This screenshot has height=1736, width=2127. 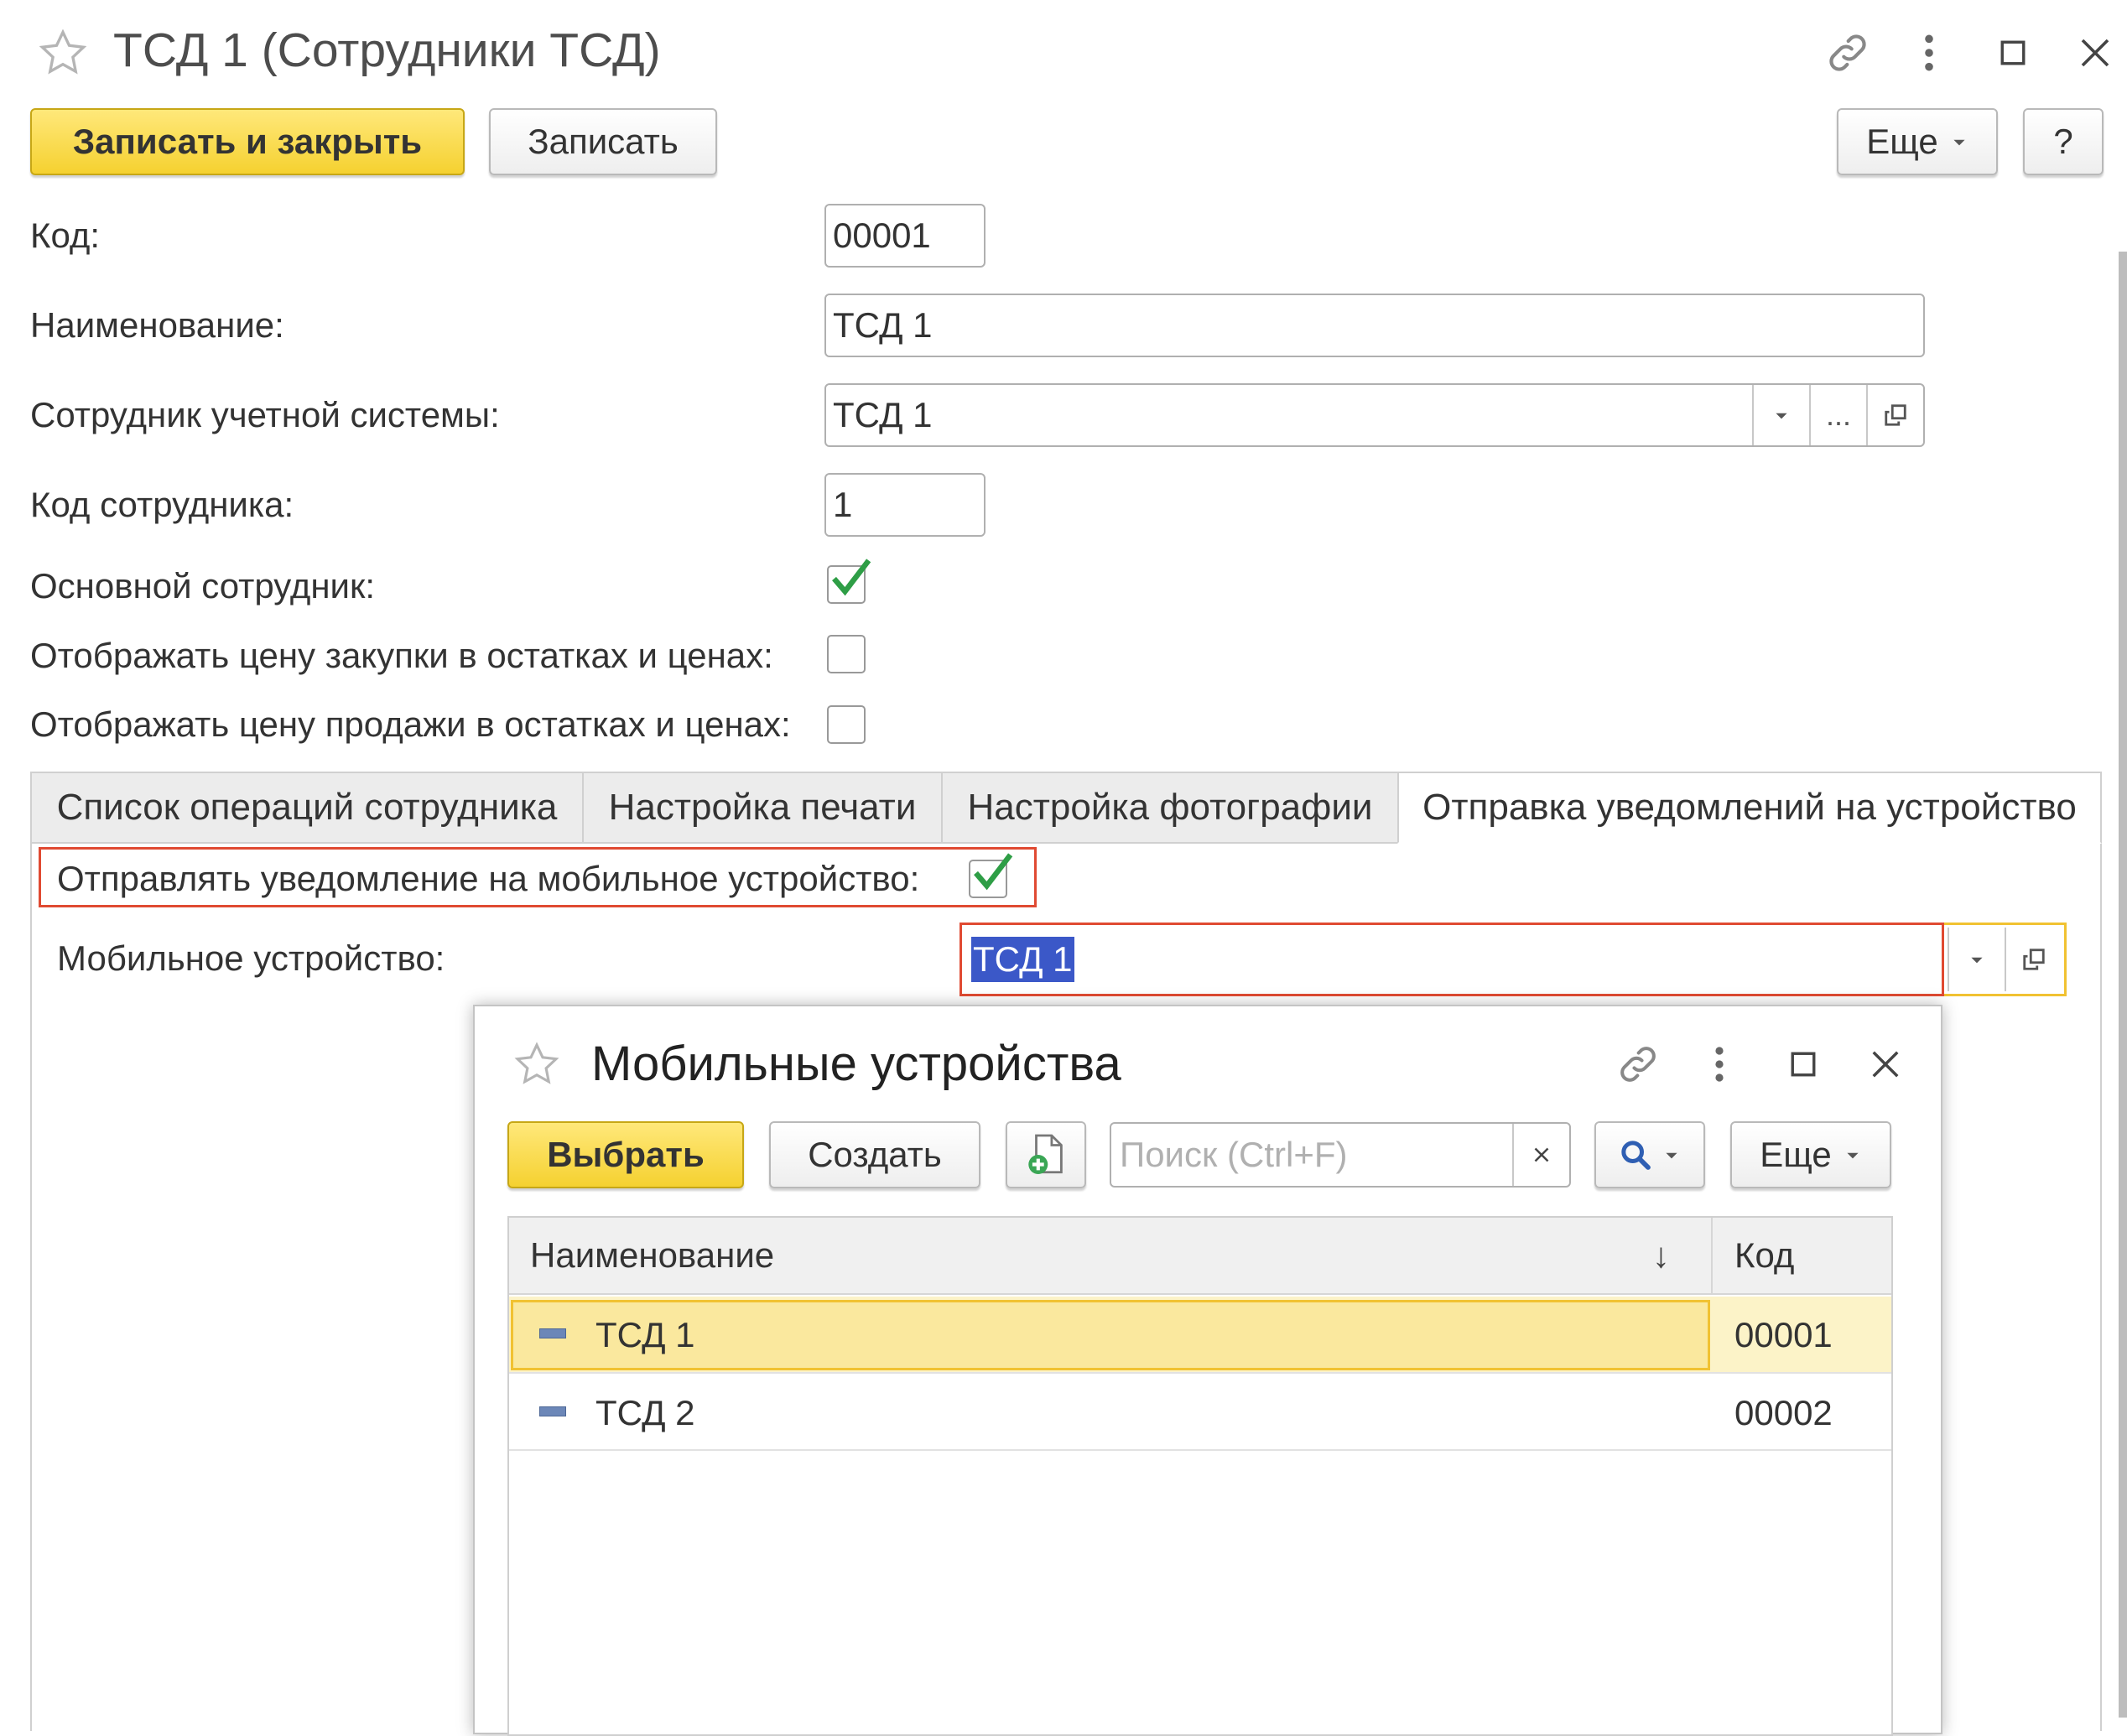 What do you see at coordinates (162, 504) in the screenshot?
I see `employee-code-label: Код сотрудника:` at bounding box center [162, 504].